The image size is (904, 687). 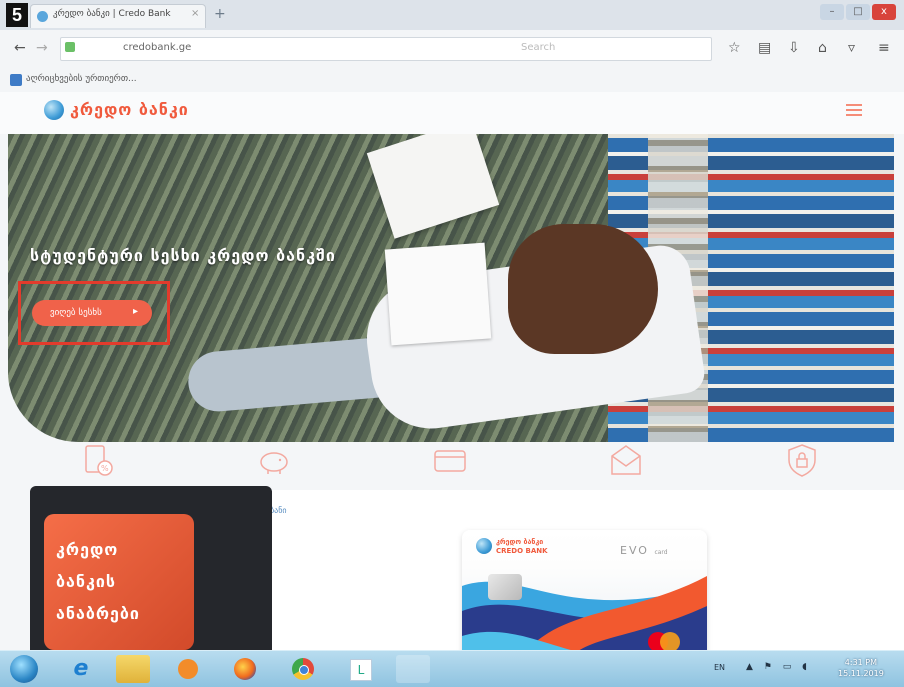 What do you see at coordinates (17, 15) in the screenshot?
I see `step-number-badge: 5` at bounding box center [17, 15].